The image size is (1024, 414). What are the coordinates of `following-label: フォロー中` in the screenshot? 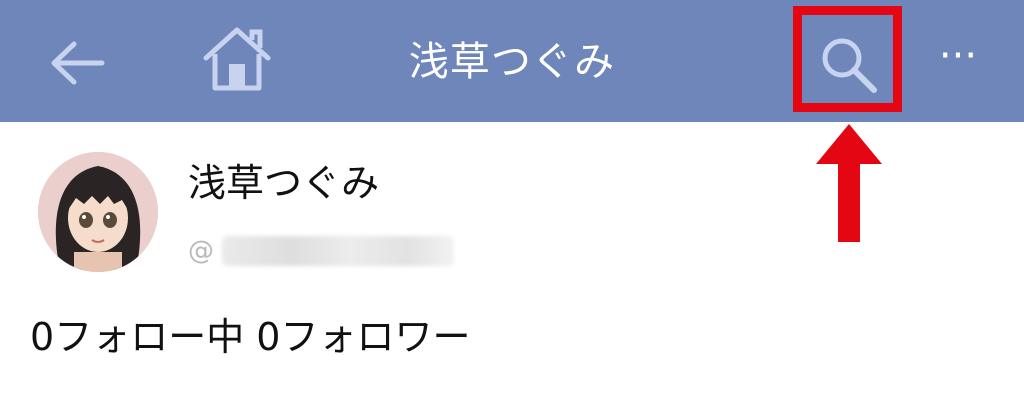 It's located at (149, 337).